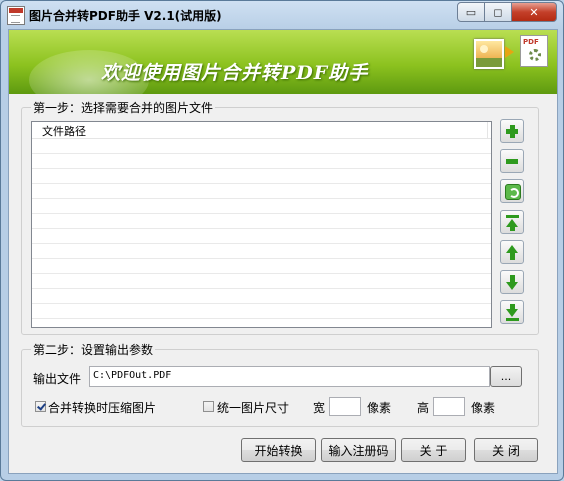 This screenshot has height=481, width=564. Describe the element at coordinates (93, 349) in the screenshot. I see `step2-legend: 第二步：设置输出参数` at that location.